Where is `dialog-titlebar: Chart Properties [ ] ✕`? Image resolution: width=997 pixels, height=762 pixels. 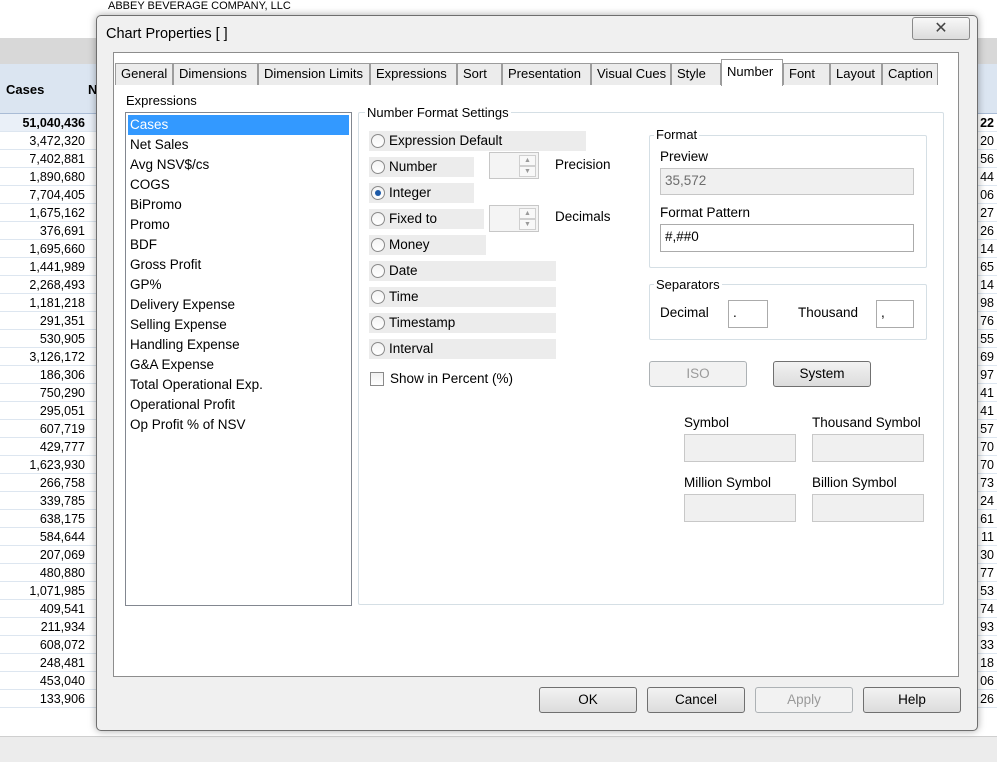 dialog-titlebar: Chart Properties [ ] ✕ is located at coordinates (537, 33).